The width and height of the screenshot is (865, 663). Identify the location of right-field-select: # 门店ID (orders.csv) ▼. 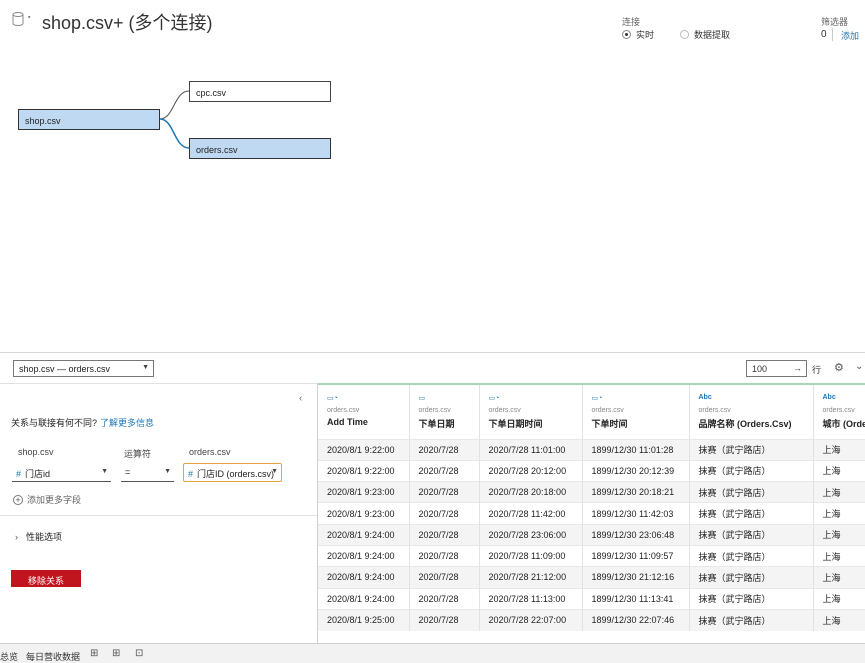
(232, 472).